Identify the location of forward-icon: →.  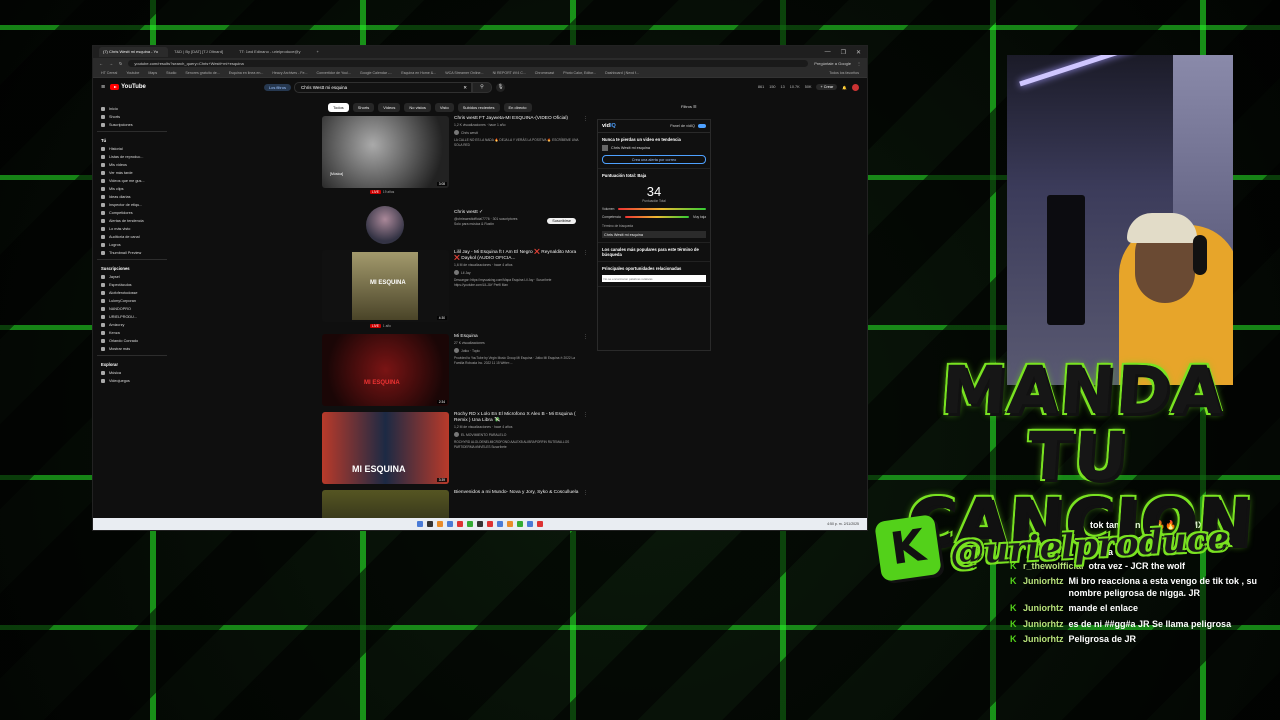
(111, 63).